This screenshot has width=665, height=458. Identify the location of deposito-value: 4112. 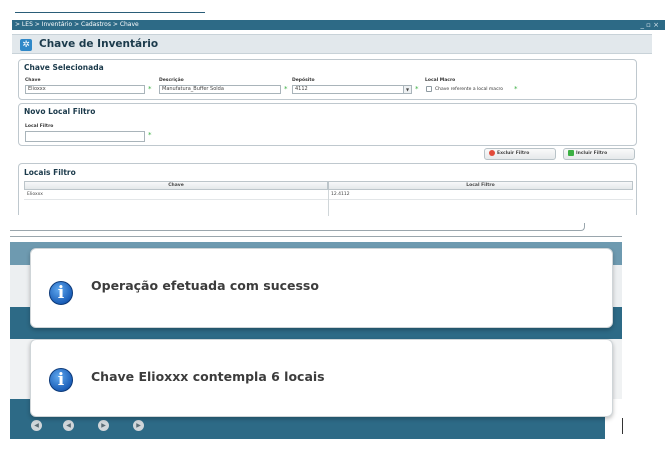
(301, 89).